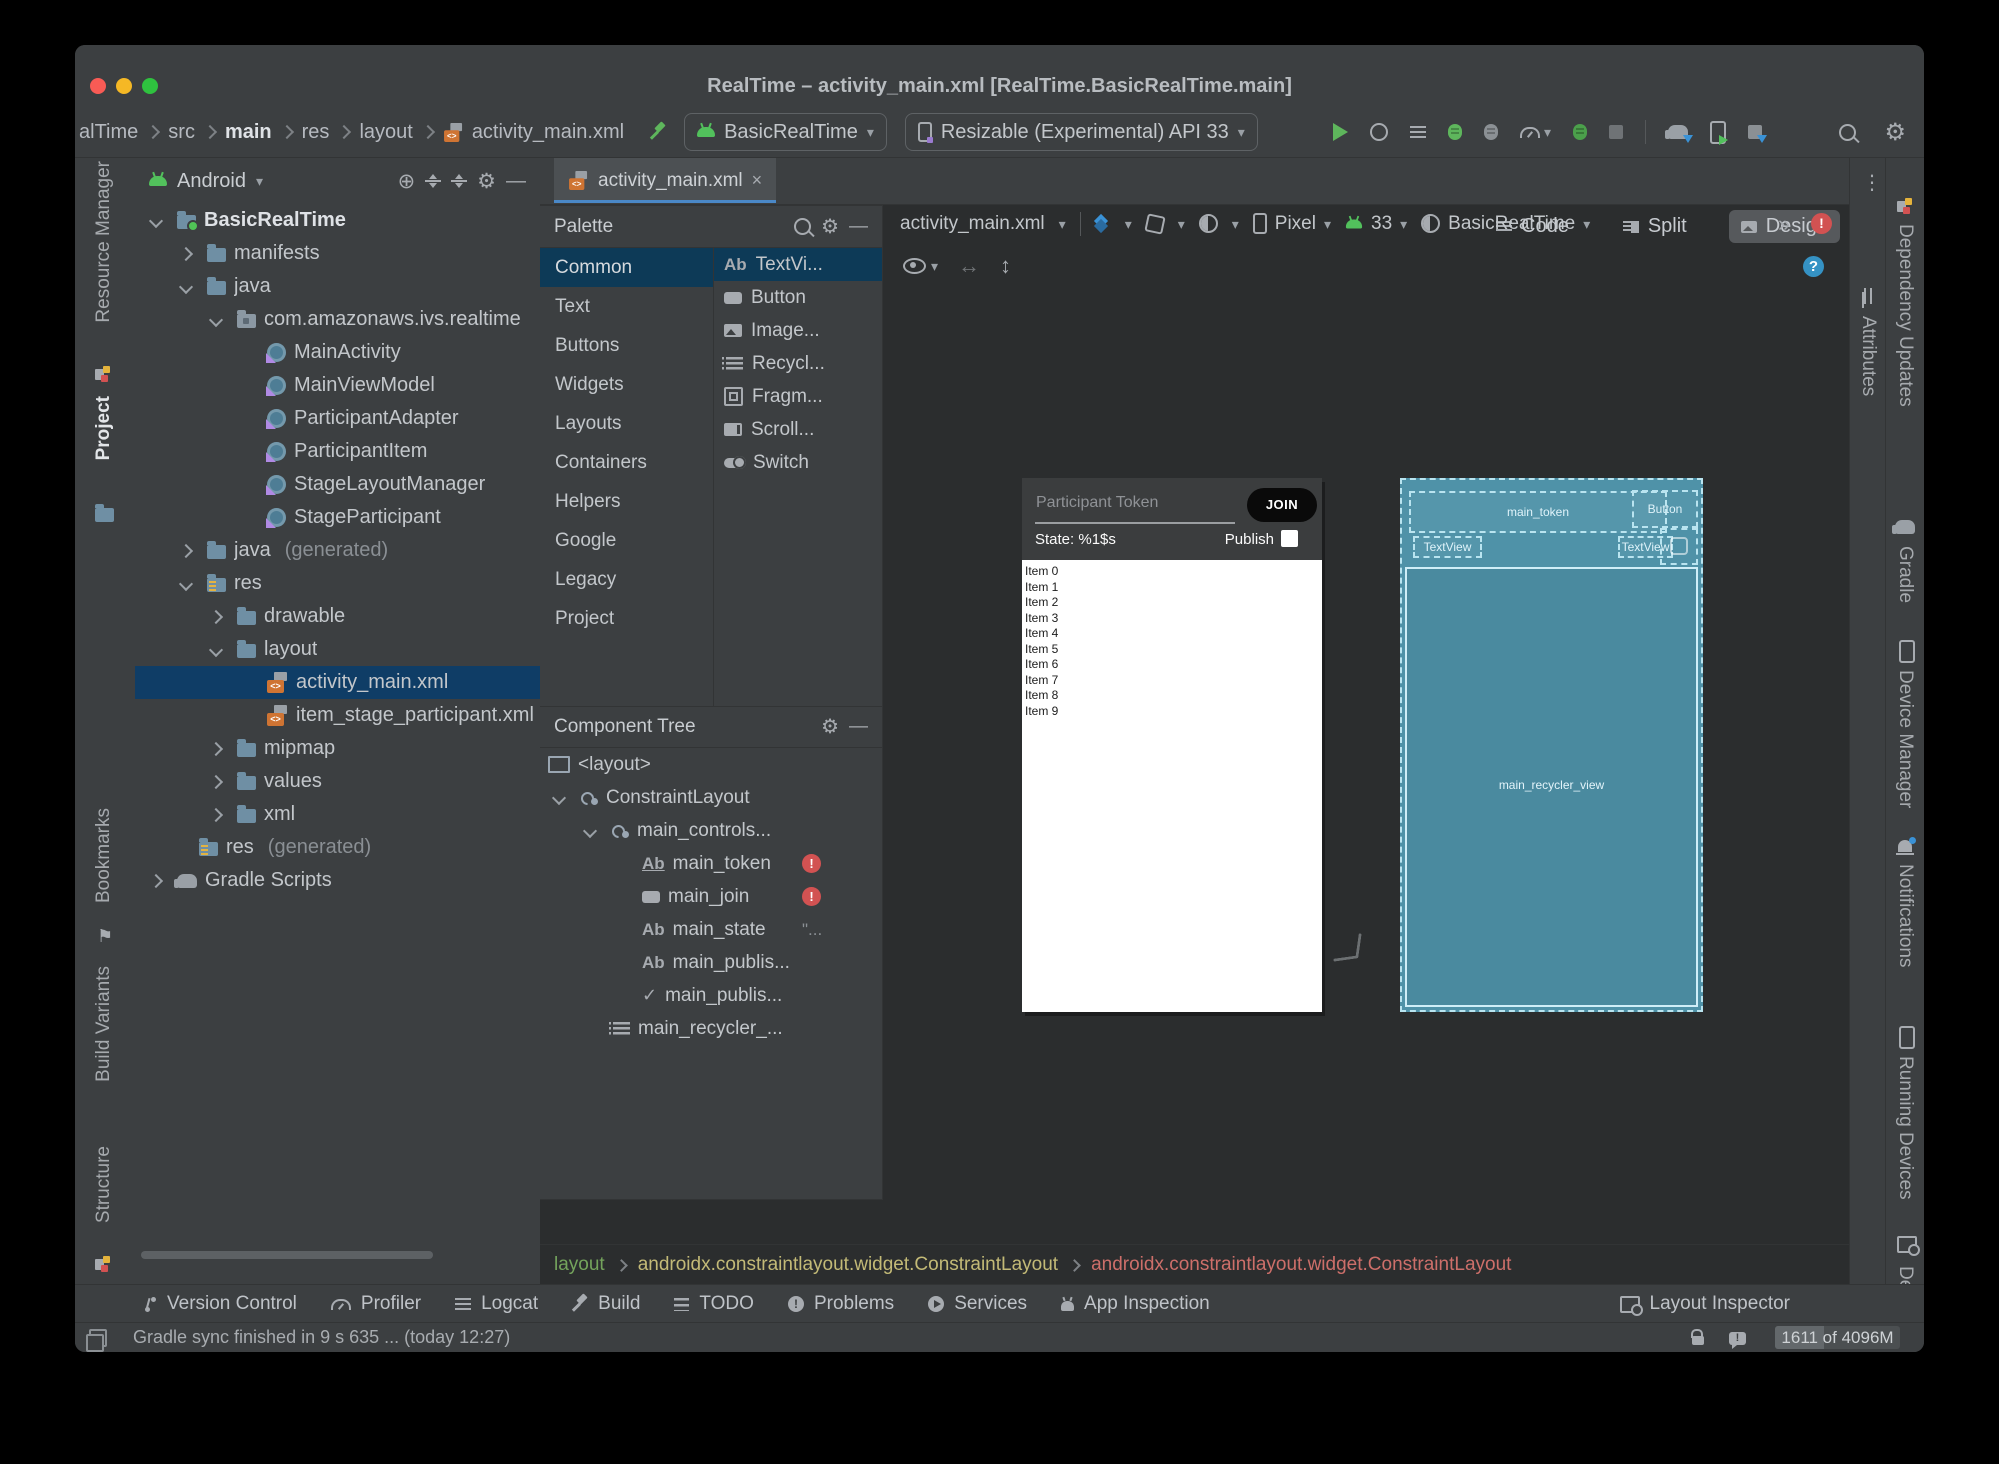  Describe the element at coordinates (1813, 266) in the screenshot. I see `help-button: ?` at that location.